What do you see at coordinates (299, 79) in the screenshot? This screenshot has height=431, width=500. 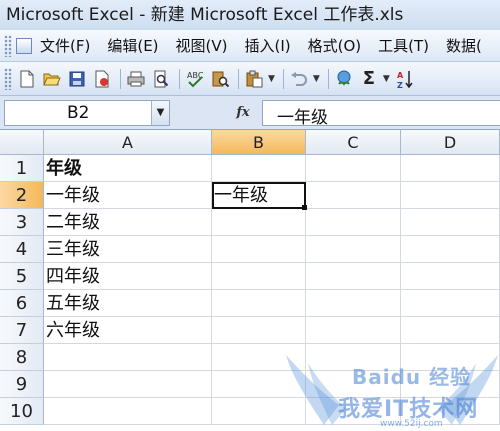 I see `undo-icon` at bounding box center [299, 79].